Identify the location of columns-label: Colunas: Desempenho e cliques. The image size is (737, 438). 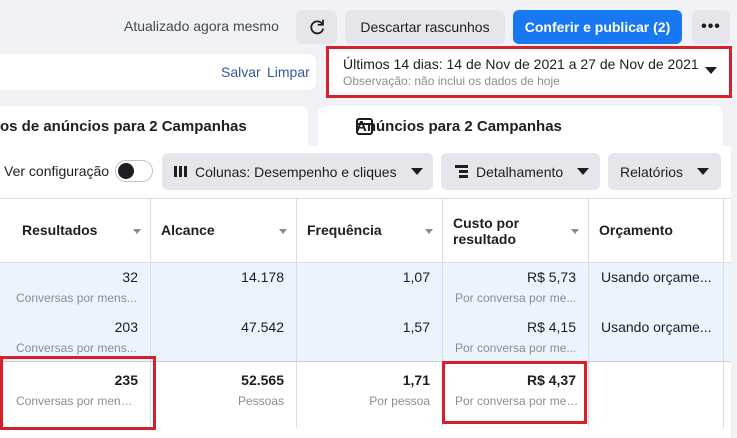
(296, 171).